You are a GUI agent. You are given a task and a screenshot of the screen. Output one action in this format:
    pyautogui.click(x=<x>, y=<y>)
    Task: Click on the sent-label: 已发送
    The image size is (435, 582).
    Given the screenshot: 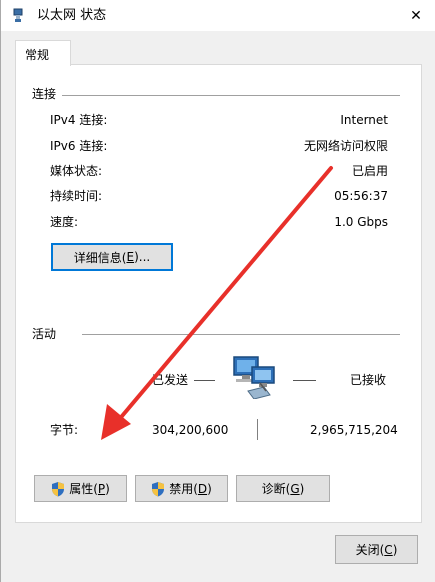 What is the action you would take?
    pyautogui.click(x=170, y=380)
    